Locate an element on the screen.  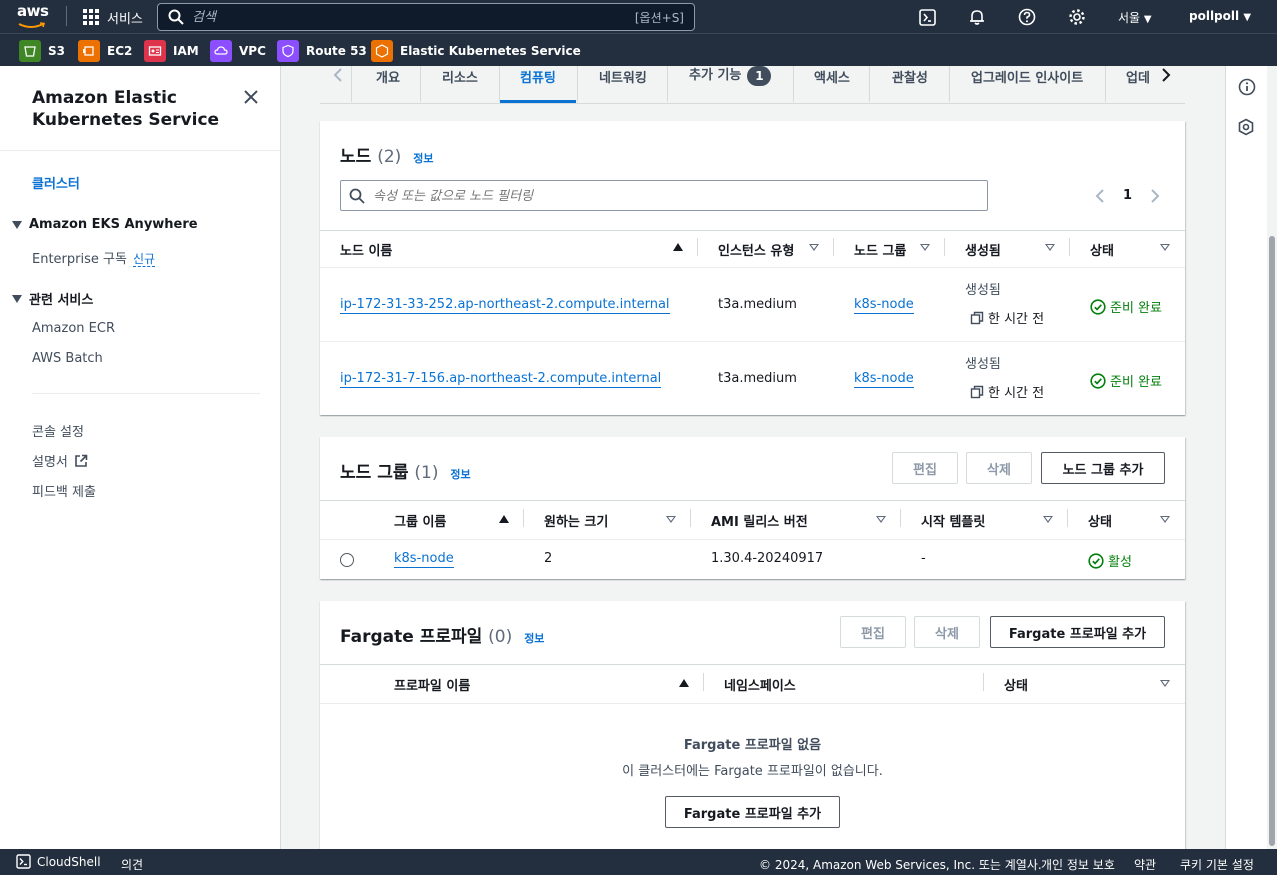
tab-access: 액세스 is located at coordinates (832, 84).